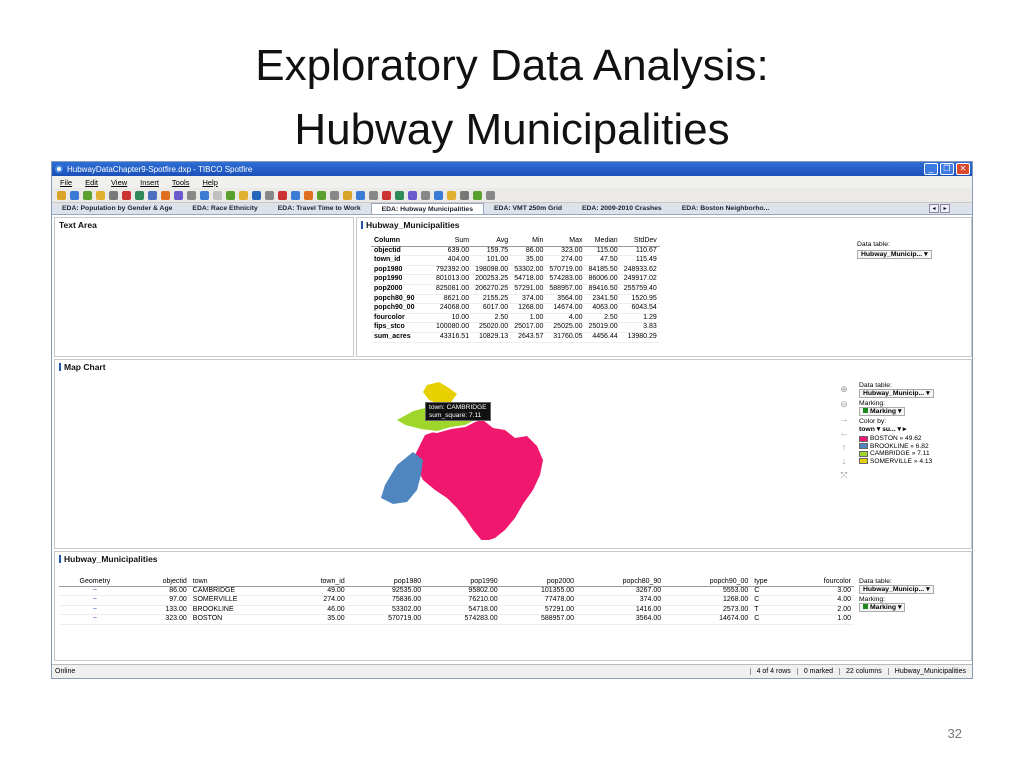 This screenshot has height=768, width=1024. Describe the element at coordinates (528, 208) in the screenshot. I see `tab-item: EDA: VMT 250m Grid` at that location.